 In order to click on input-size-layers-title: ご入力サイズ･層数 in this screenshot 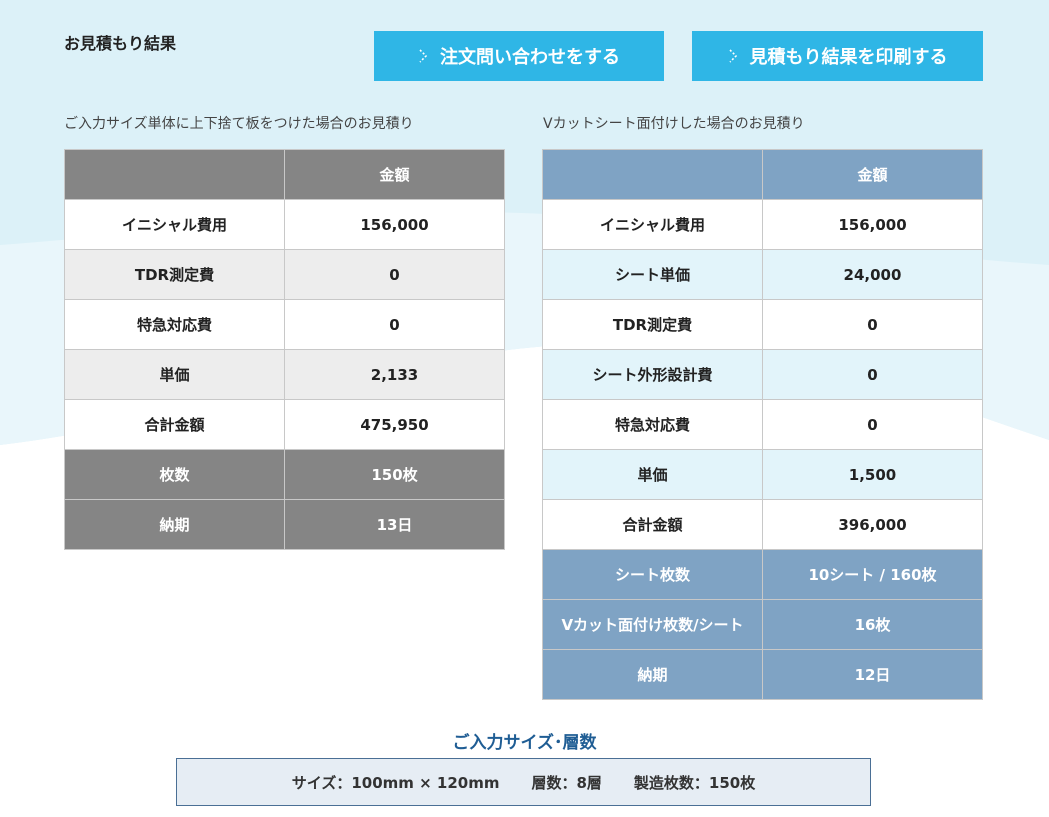, I will do `click(524, 743)`.